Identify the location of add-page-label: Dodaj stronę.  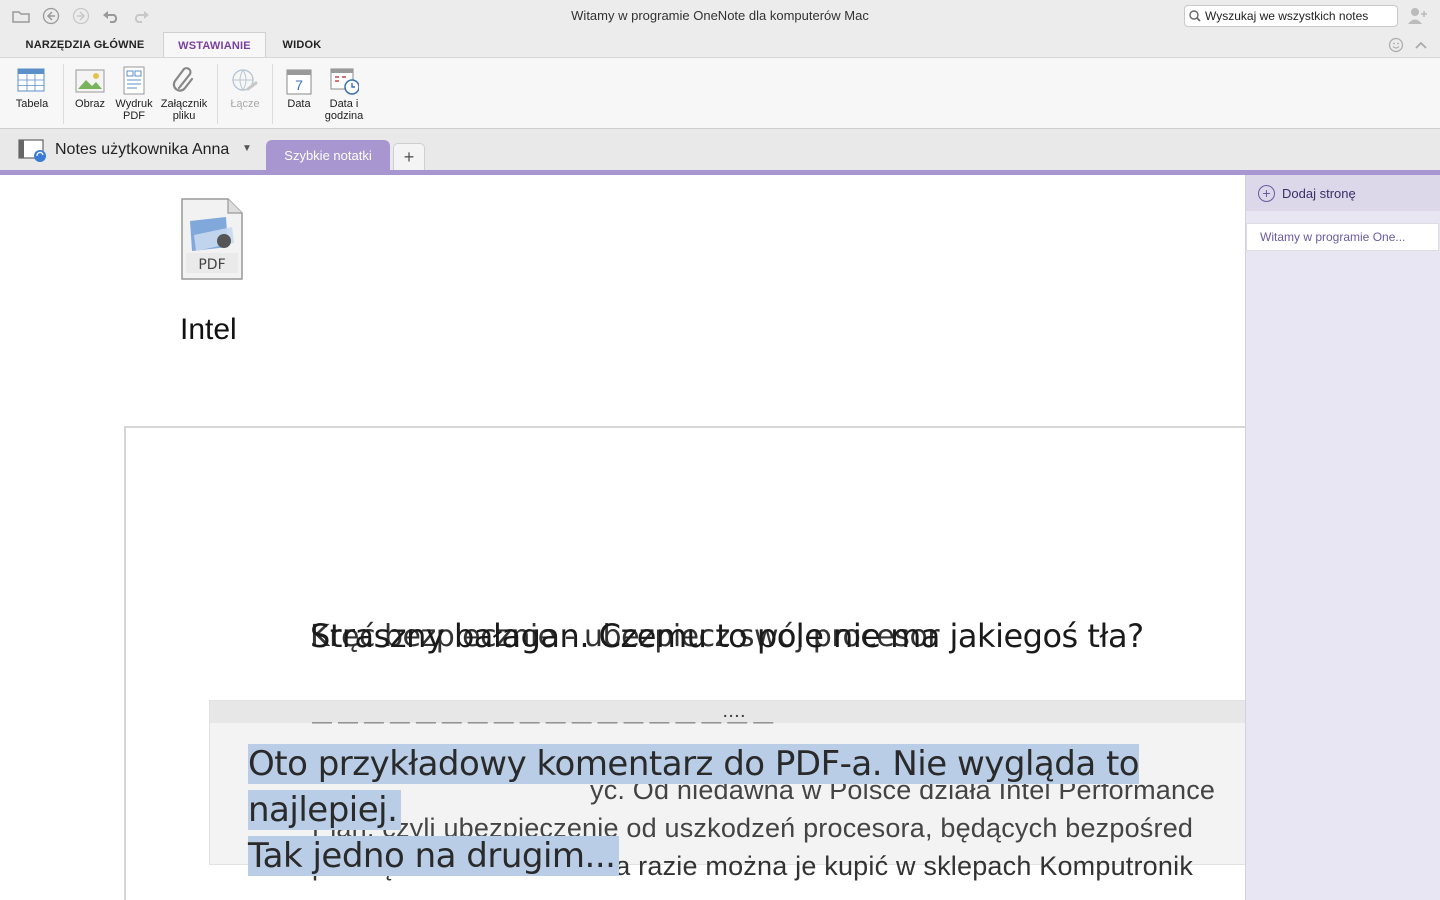
(1319, 193).